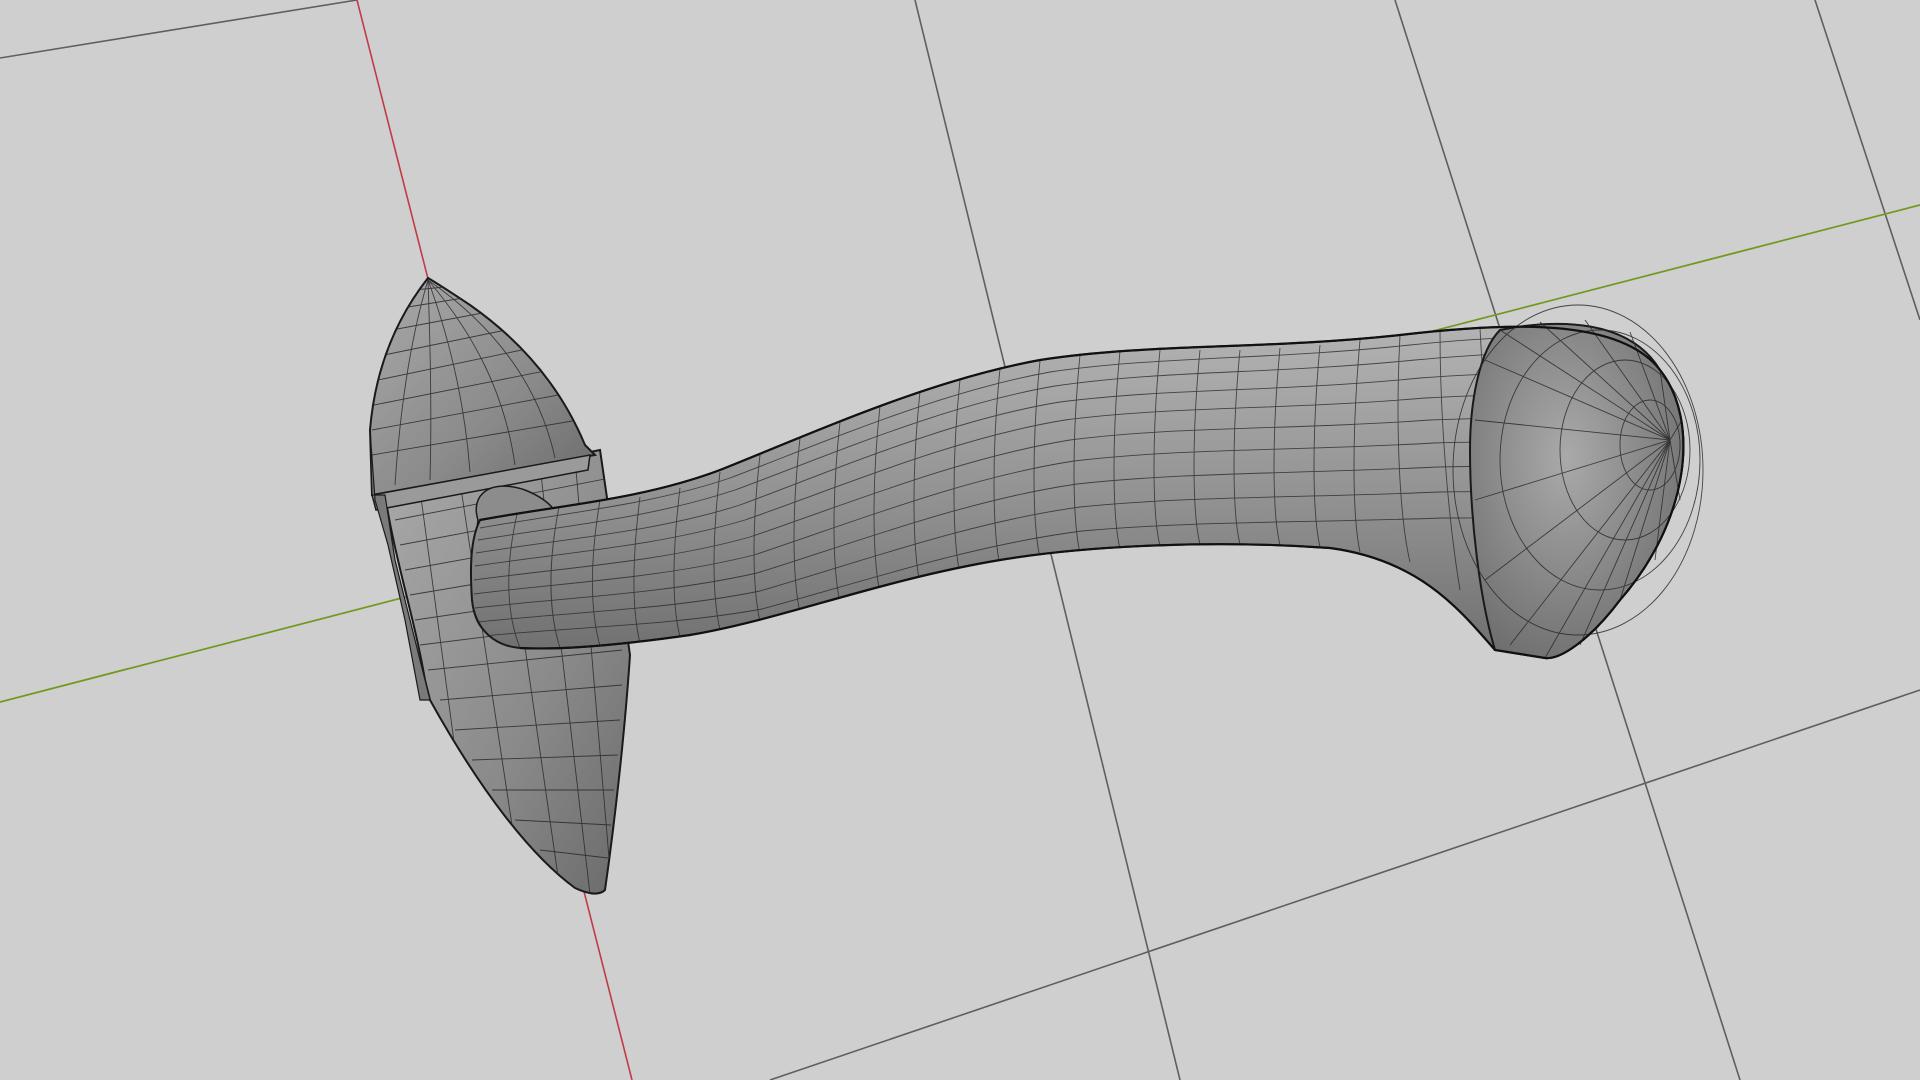 The width and height of the screenshot is (1920, 1080). I want to click on handle-tip, so click(1578, 482).